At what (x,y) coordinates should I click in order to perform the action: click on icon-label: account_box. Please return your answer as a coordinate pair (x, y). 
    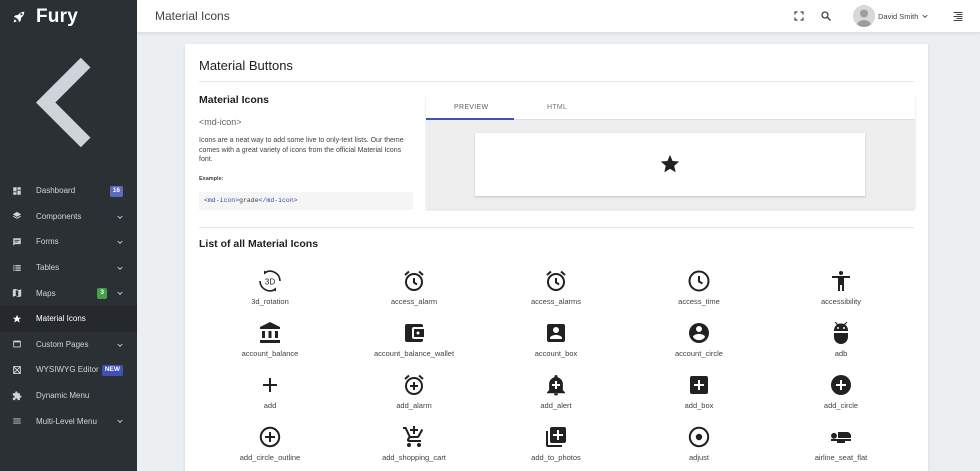
    Looking at the image, I should click on (556, 353).